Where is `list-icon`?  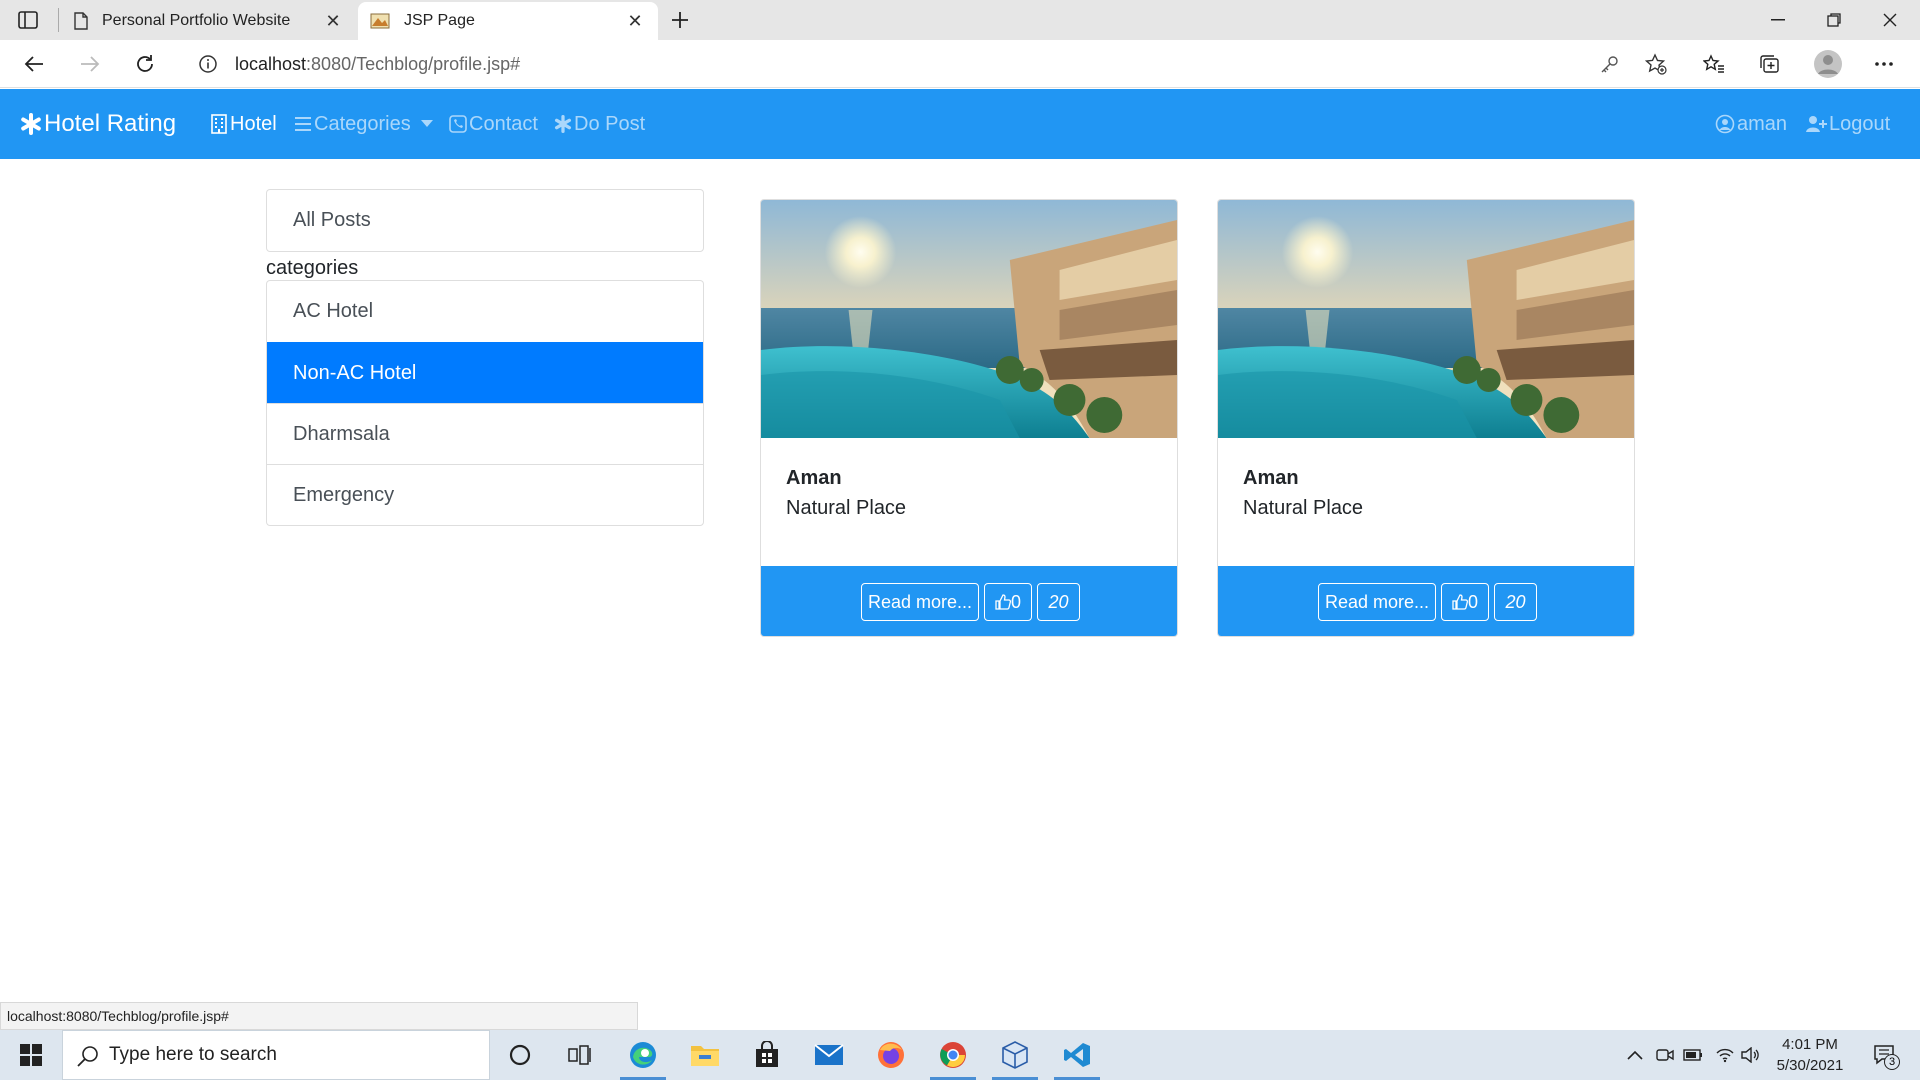
list-icon is located at coordinates (303, 124).